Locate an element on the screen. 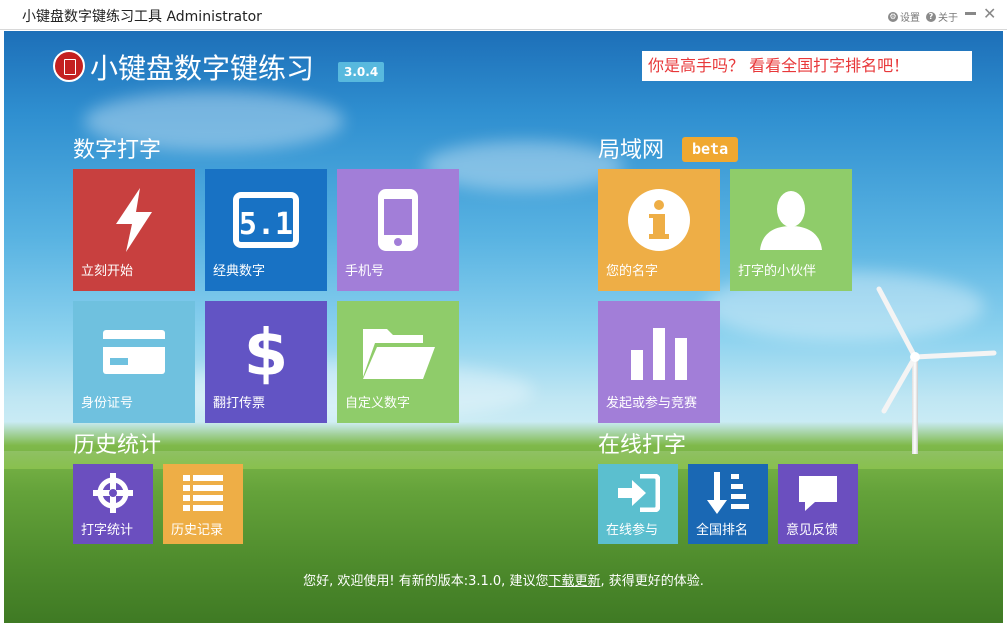  section-title-online: 在线打字 is located at coordinates (642, 445).